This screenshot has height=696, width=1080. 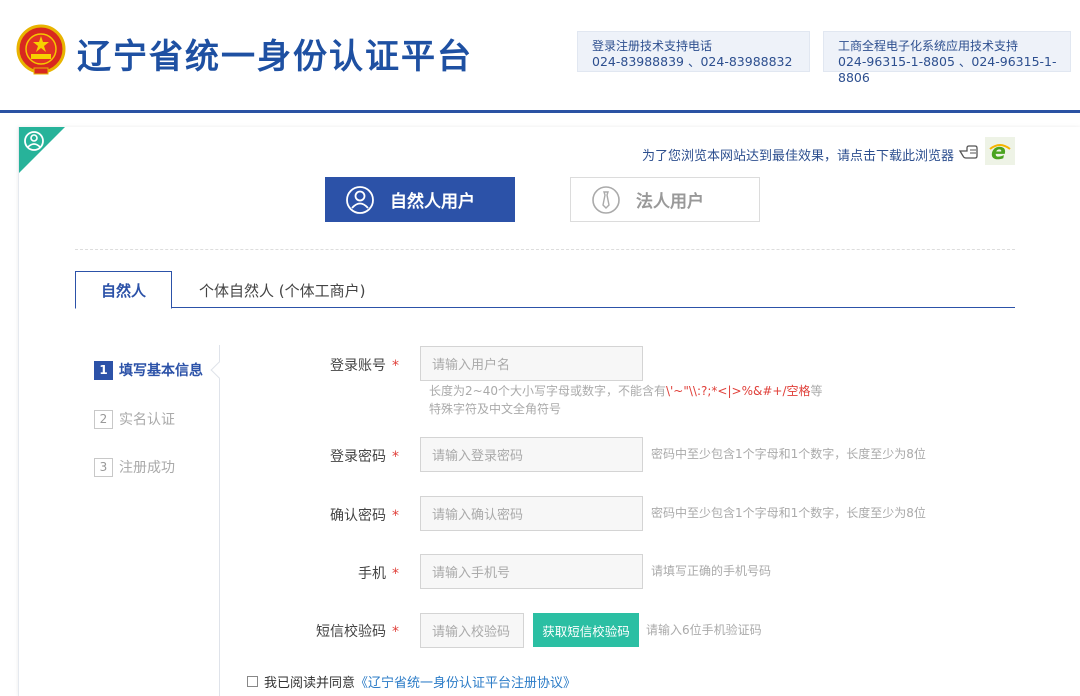 What do you see at coordinates (692, 61) in the screenshot?
I see `support-hotline-numbers: 024-83988839 、024-83988832` at bounding box center [692, 61].